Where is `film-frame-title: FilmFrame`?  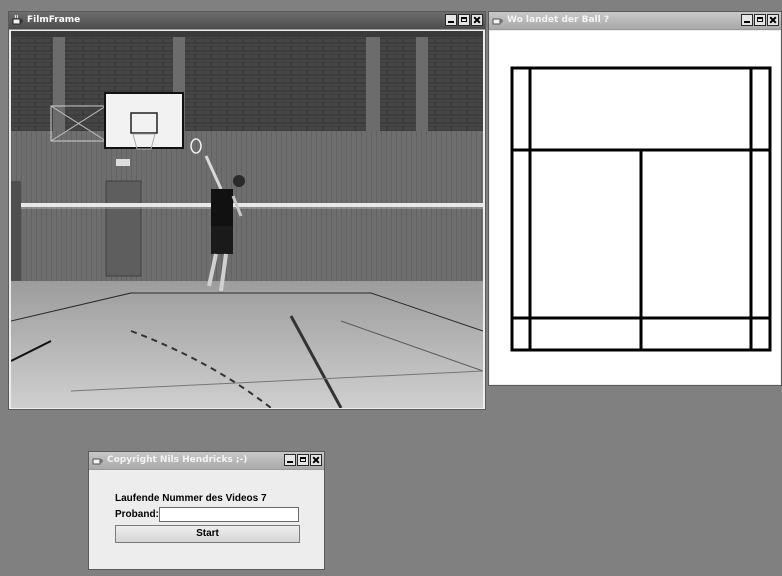 film-frame-title: FilmFrame is located at coordinates (54, 20).